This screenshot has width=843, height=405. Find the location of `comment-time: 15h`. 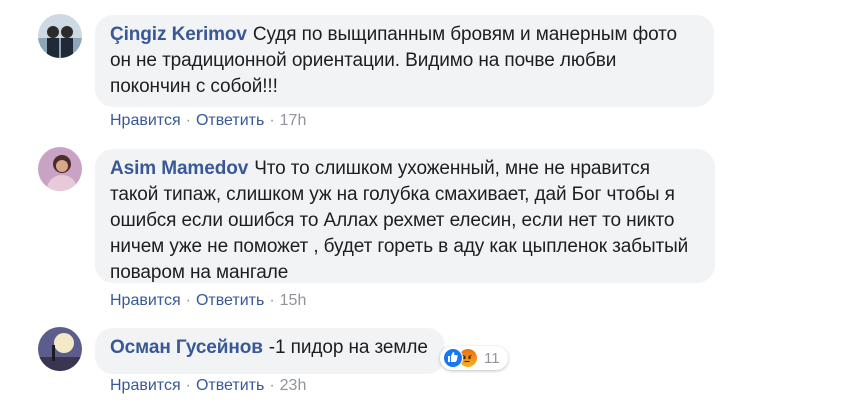

comment-time: 15h is located at coordinates (293, 300).